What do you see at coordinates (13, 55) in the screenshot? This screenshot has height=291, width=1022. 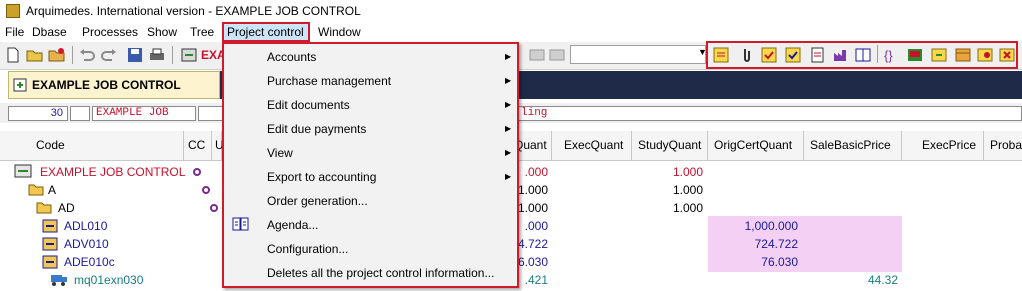 I see `new-file-icon` at bounding box center [13, 55].